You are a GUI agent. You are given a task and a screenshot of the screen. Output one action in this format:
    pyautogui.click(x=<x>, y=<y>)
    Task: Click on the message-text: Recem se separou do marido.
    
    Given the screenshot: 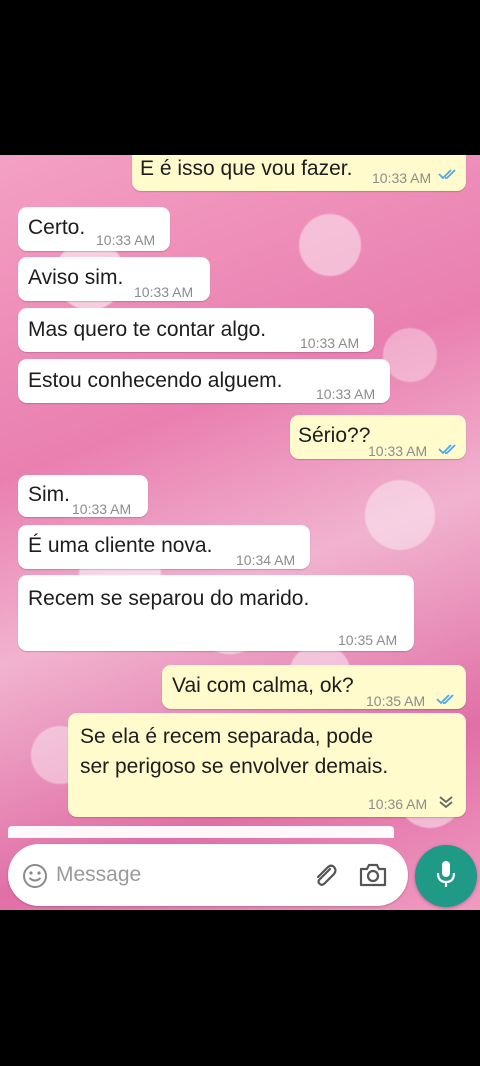 What is the action you would take?
    pyautogui.click(x=169, y=598)
    